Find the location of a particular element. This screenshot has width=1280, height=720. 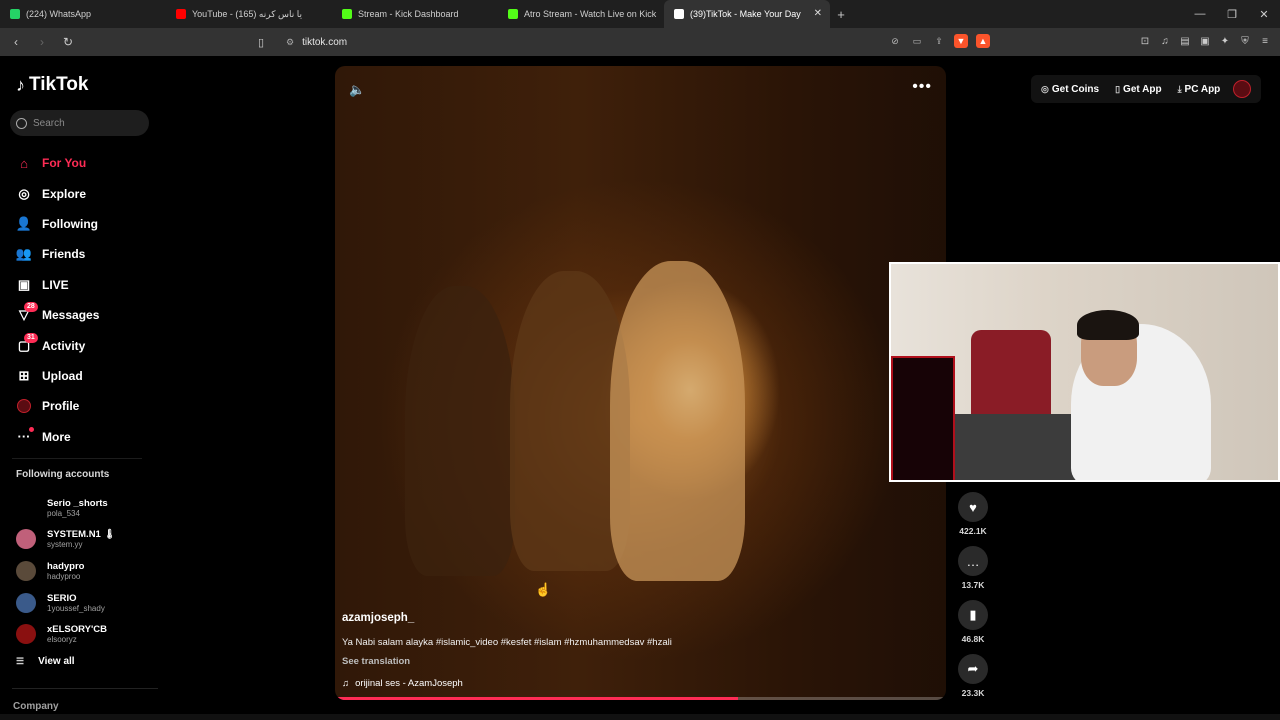

music-link: ♫ orijinal ses - AzamJoseph is located at coordinates (402, 683).